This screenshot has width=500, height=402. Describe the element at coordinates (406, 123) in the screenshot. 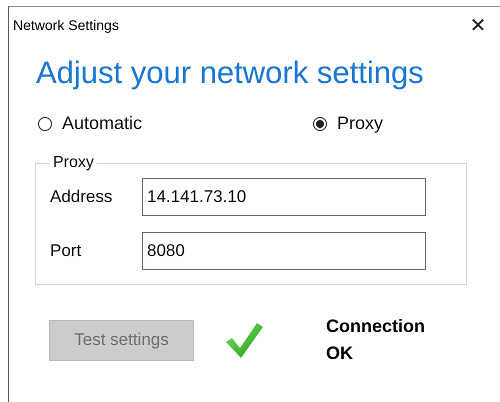

I see `radio-option: Proxy` at that location.